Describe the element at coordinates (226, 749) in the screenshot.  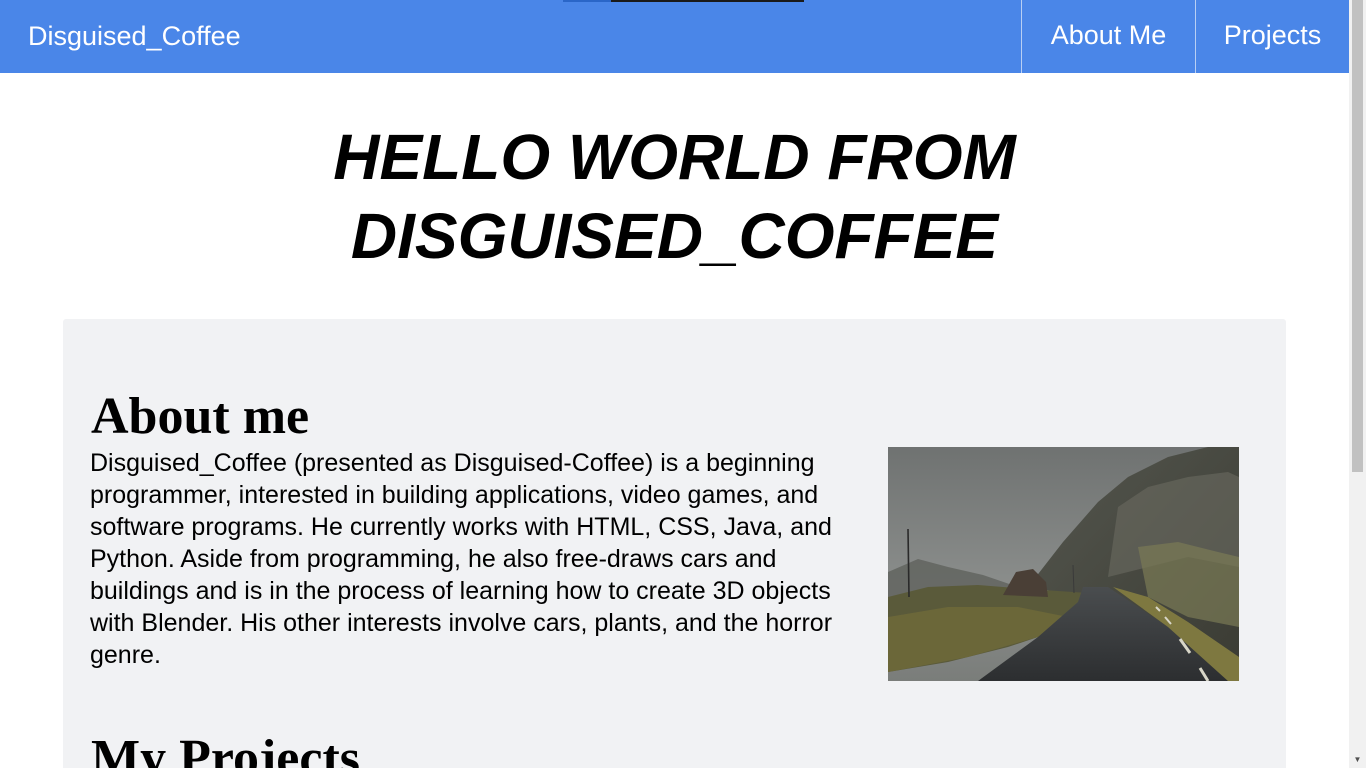
I see `my-projects-heading: My Projects` at that location.